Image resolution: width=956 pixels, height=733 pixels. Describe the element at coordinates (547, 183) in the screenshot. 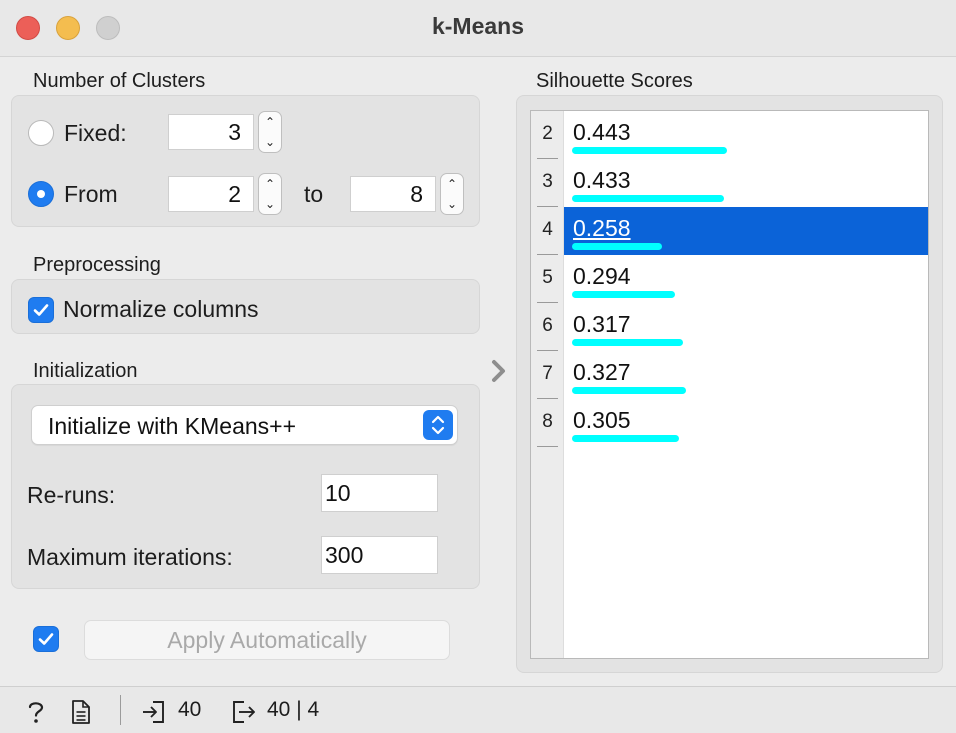

I see `row-number: 3` at that location.